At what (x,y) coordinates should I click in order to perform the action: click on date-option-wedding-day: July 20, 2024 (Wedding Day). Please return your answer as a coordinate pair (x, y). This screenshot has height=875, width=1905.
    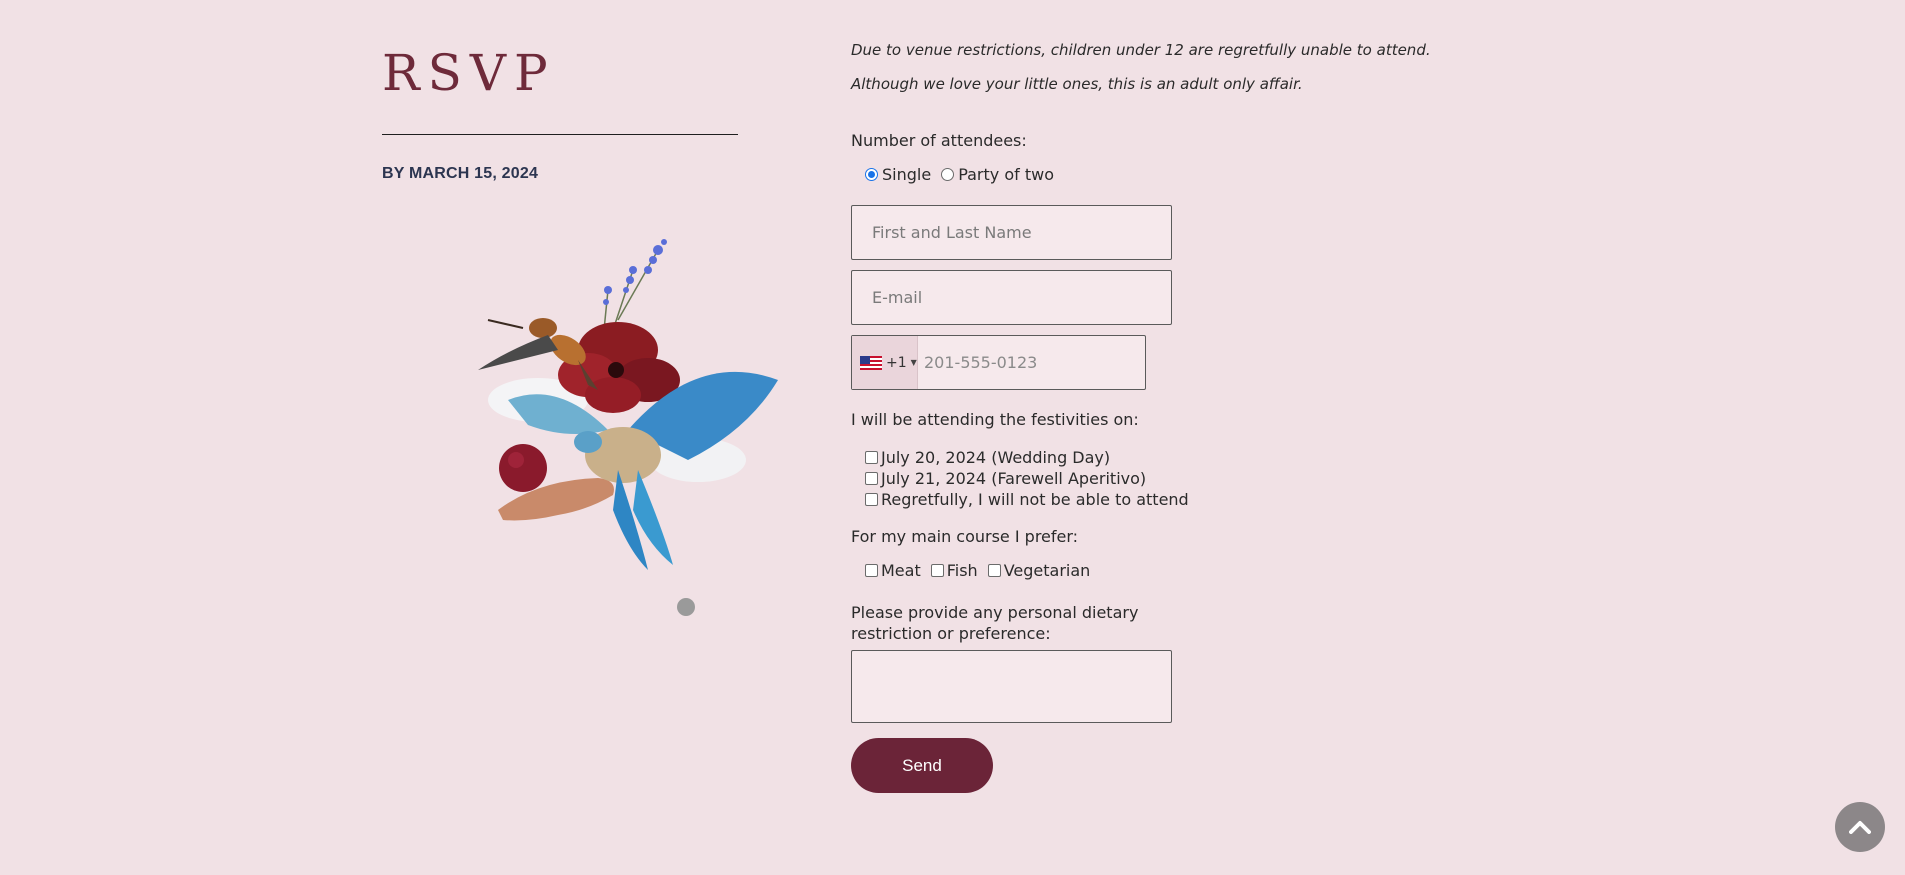
    Looking at the image, I should click on (1027, 457).